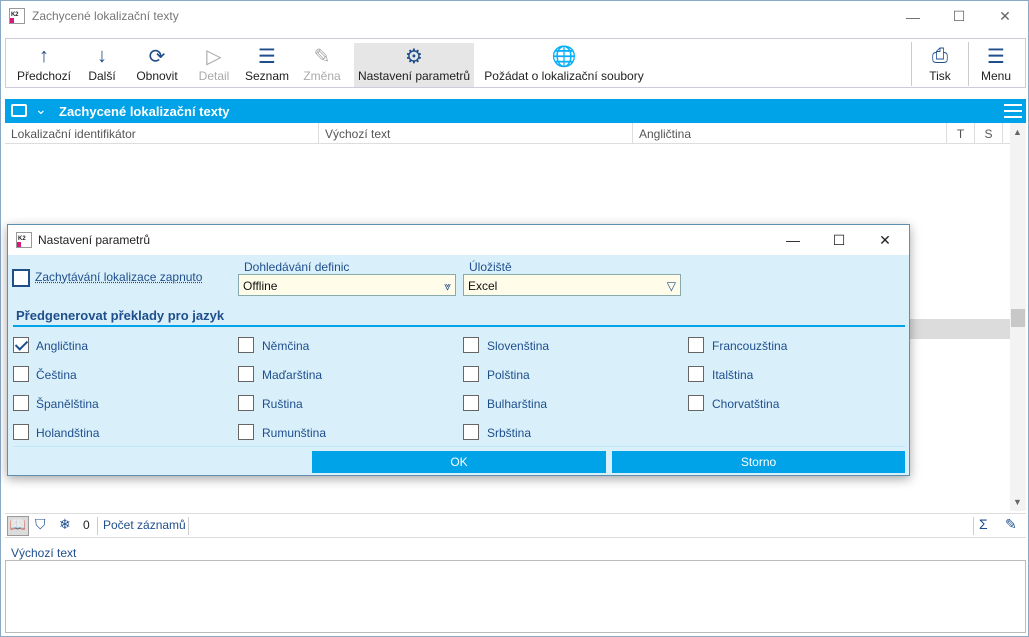 This screenshot has height=637, width=1029. I want to click on book-icon, so click(19, 110).